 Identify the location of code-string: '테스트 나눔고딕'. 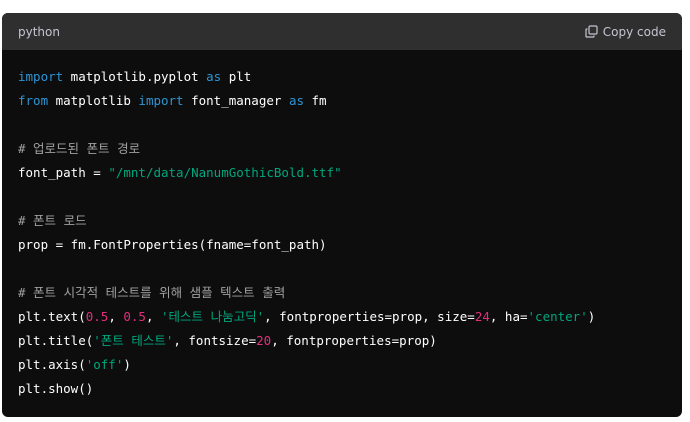
(213, 316).